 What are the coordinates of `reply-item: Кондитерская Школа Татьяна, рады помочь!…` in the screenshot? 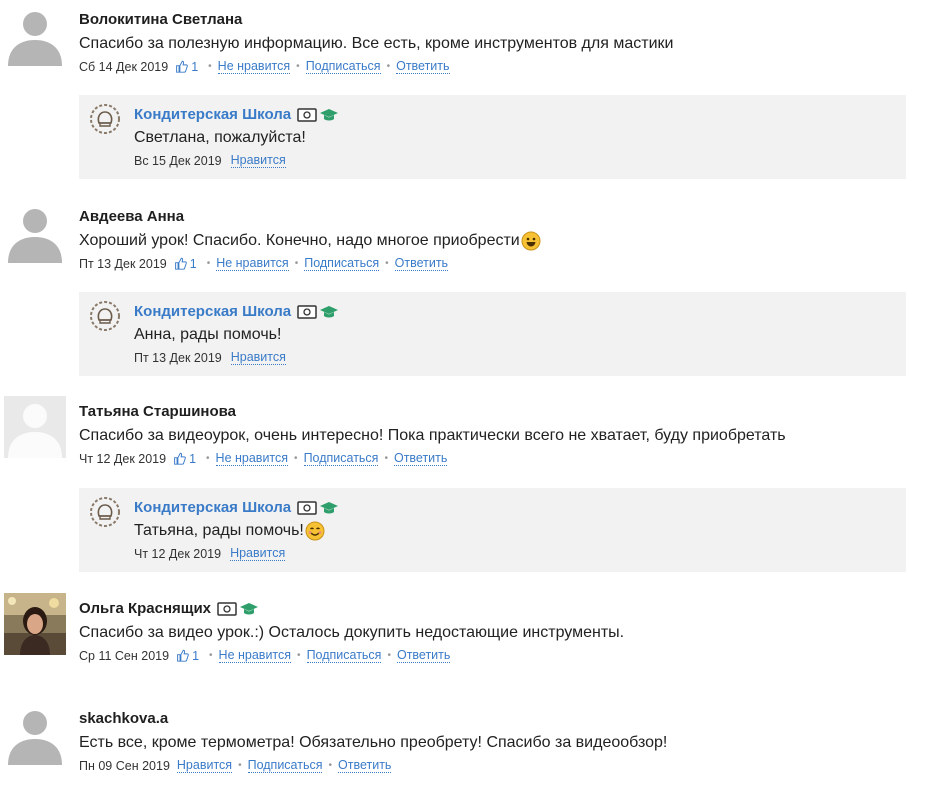 It's located at (492, 530).